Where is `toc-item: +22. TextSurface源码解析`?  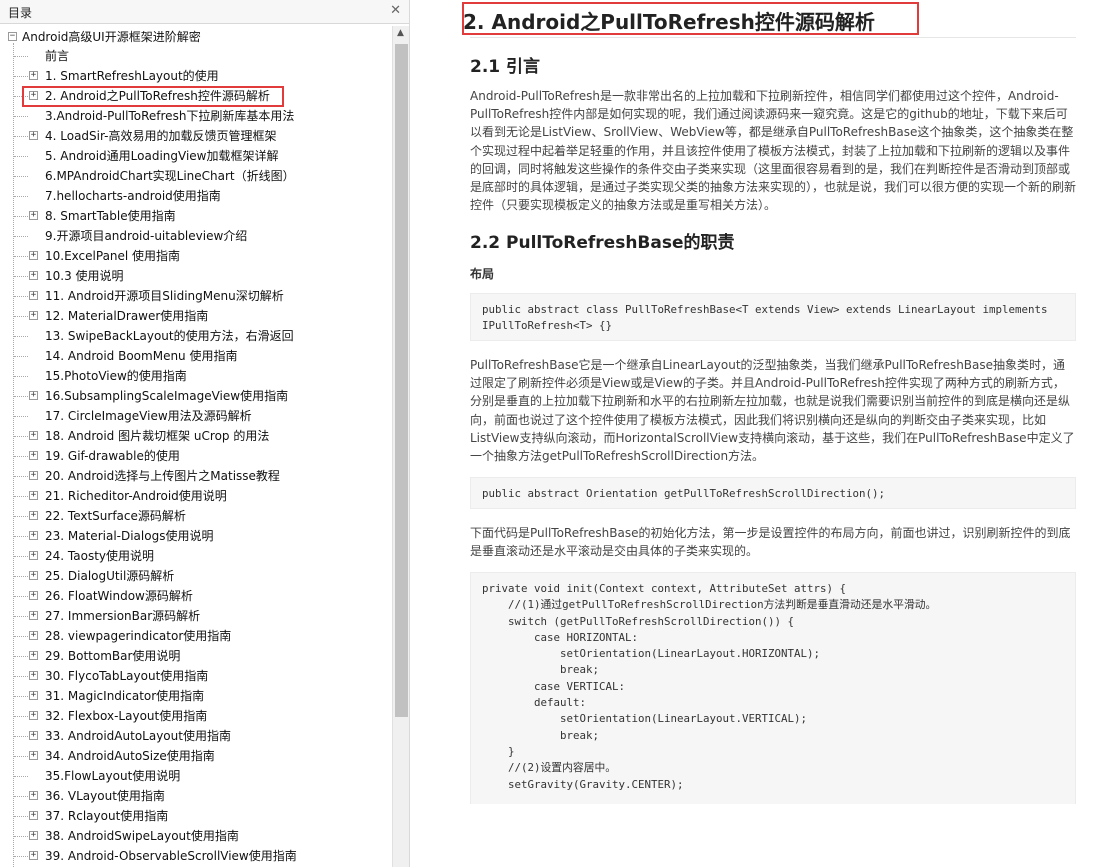
toc-item: +22. TextSurface源码解析 is located at coordinates (196, 516).